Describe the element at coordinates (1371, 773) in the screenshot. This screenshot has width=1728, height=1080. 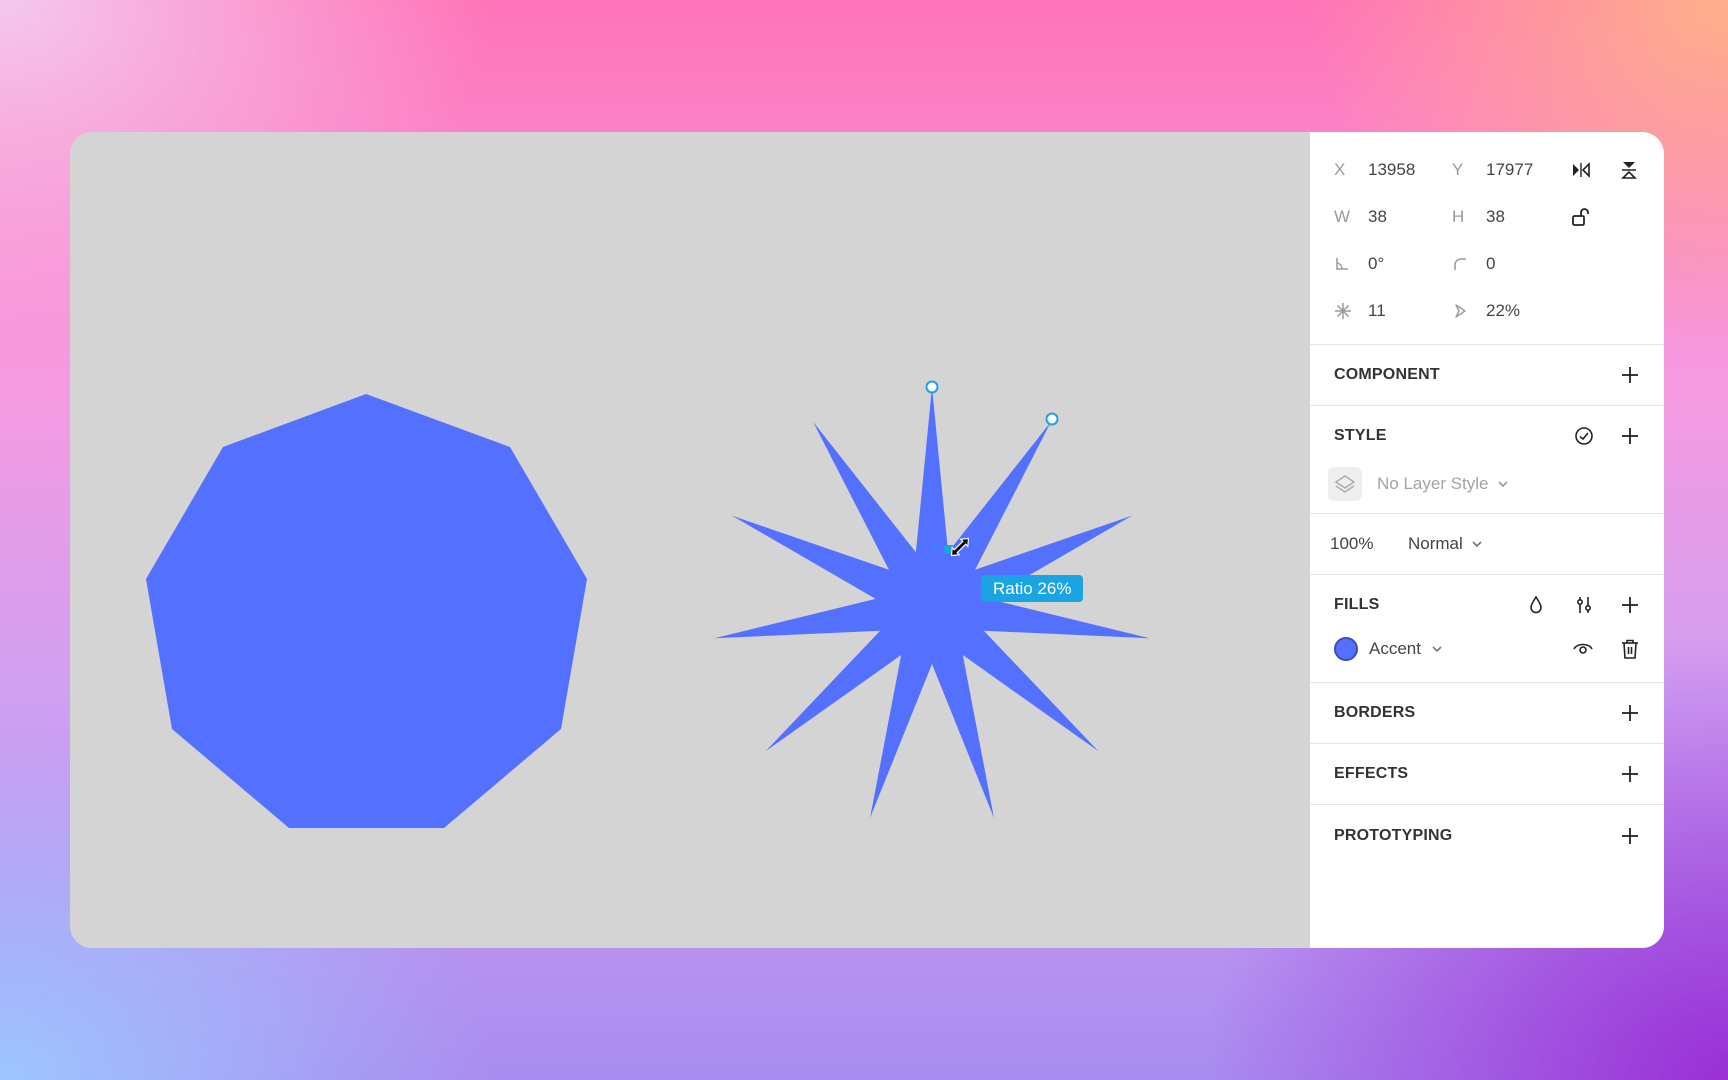
I see `effects-title: EFFECTS` at that location.